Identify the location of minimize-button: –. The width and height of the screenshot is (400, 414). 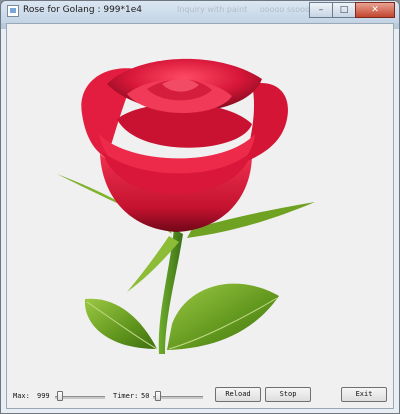
(321, 10).